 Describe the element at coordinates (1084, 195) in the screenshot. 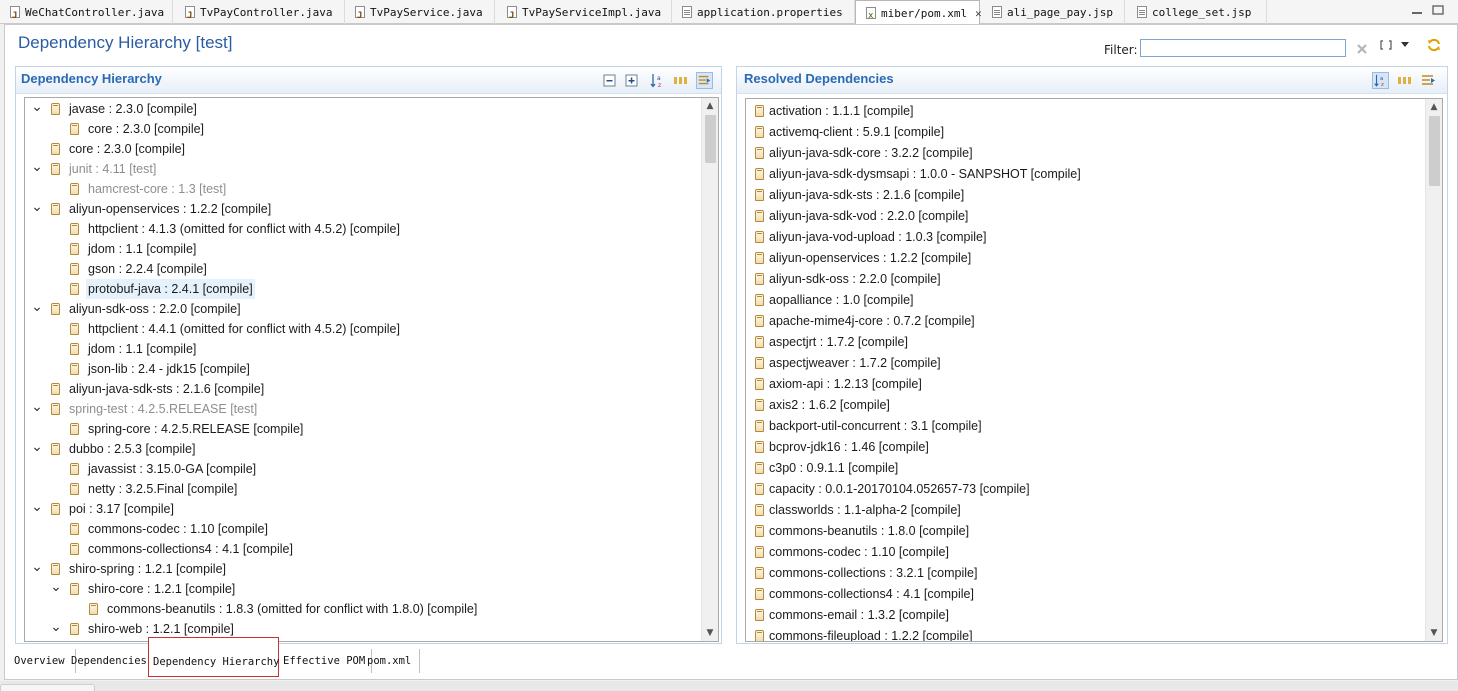

I see `list-item: aliyun-java-sdk-sts : 2.1.6 [compile]` at that location.